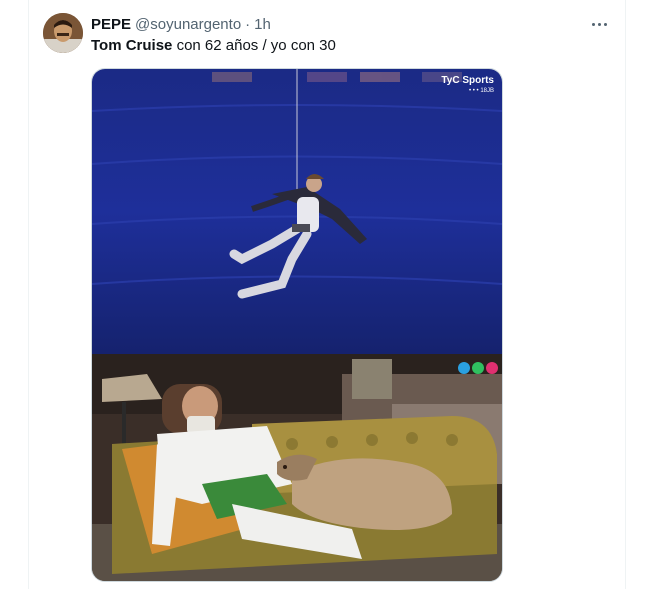 The width and height of the screenshot is (656, 589). Describe the element at coordinates (481, 91) in the screenshot. I see `top-watermark-sub: • • • 18JB` at that location.